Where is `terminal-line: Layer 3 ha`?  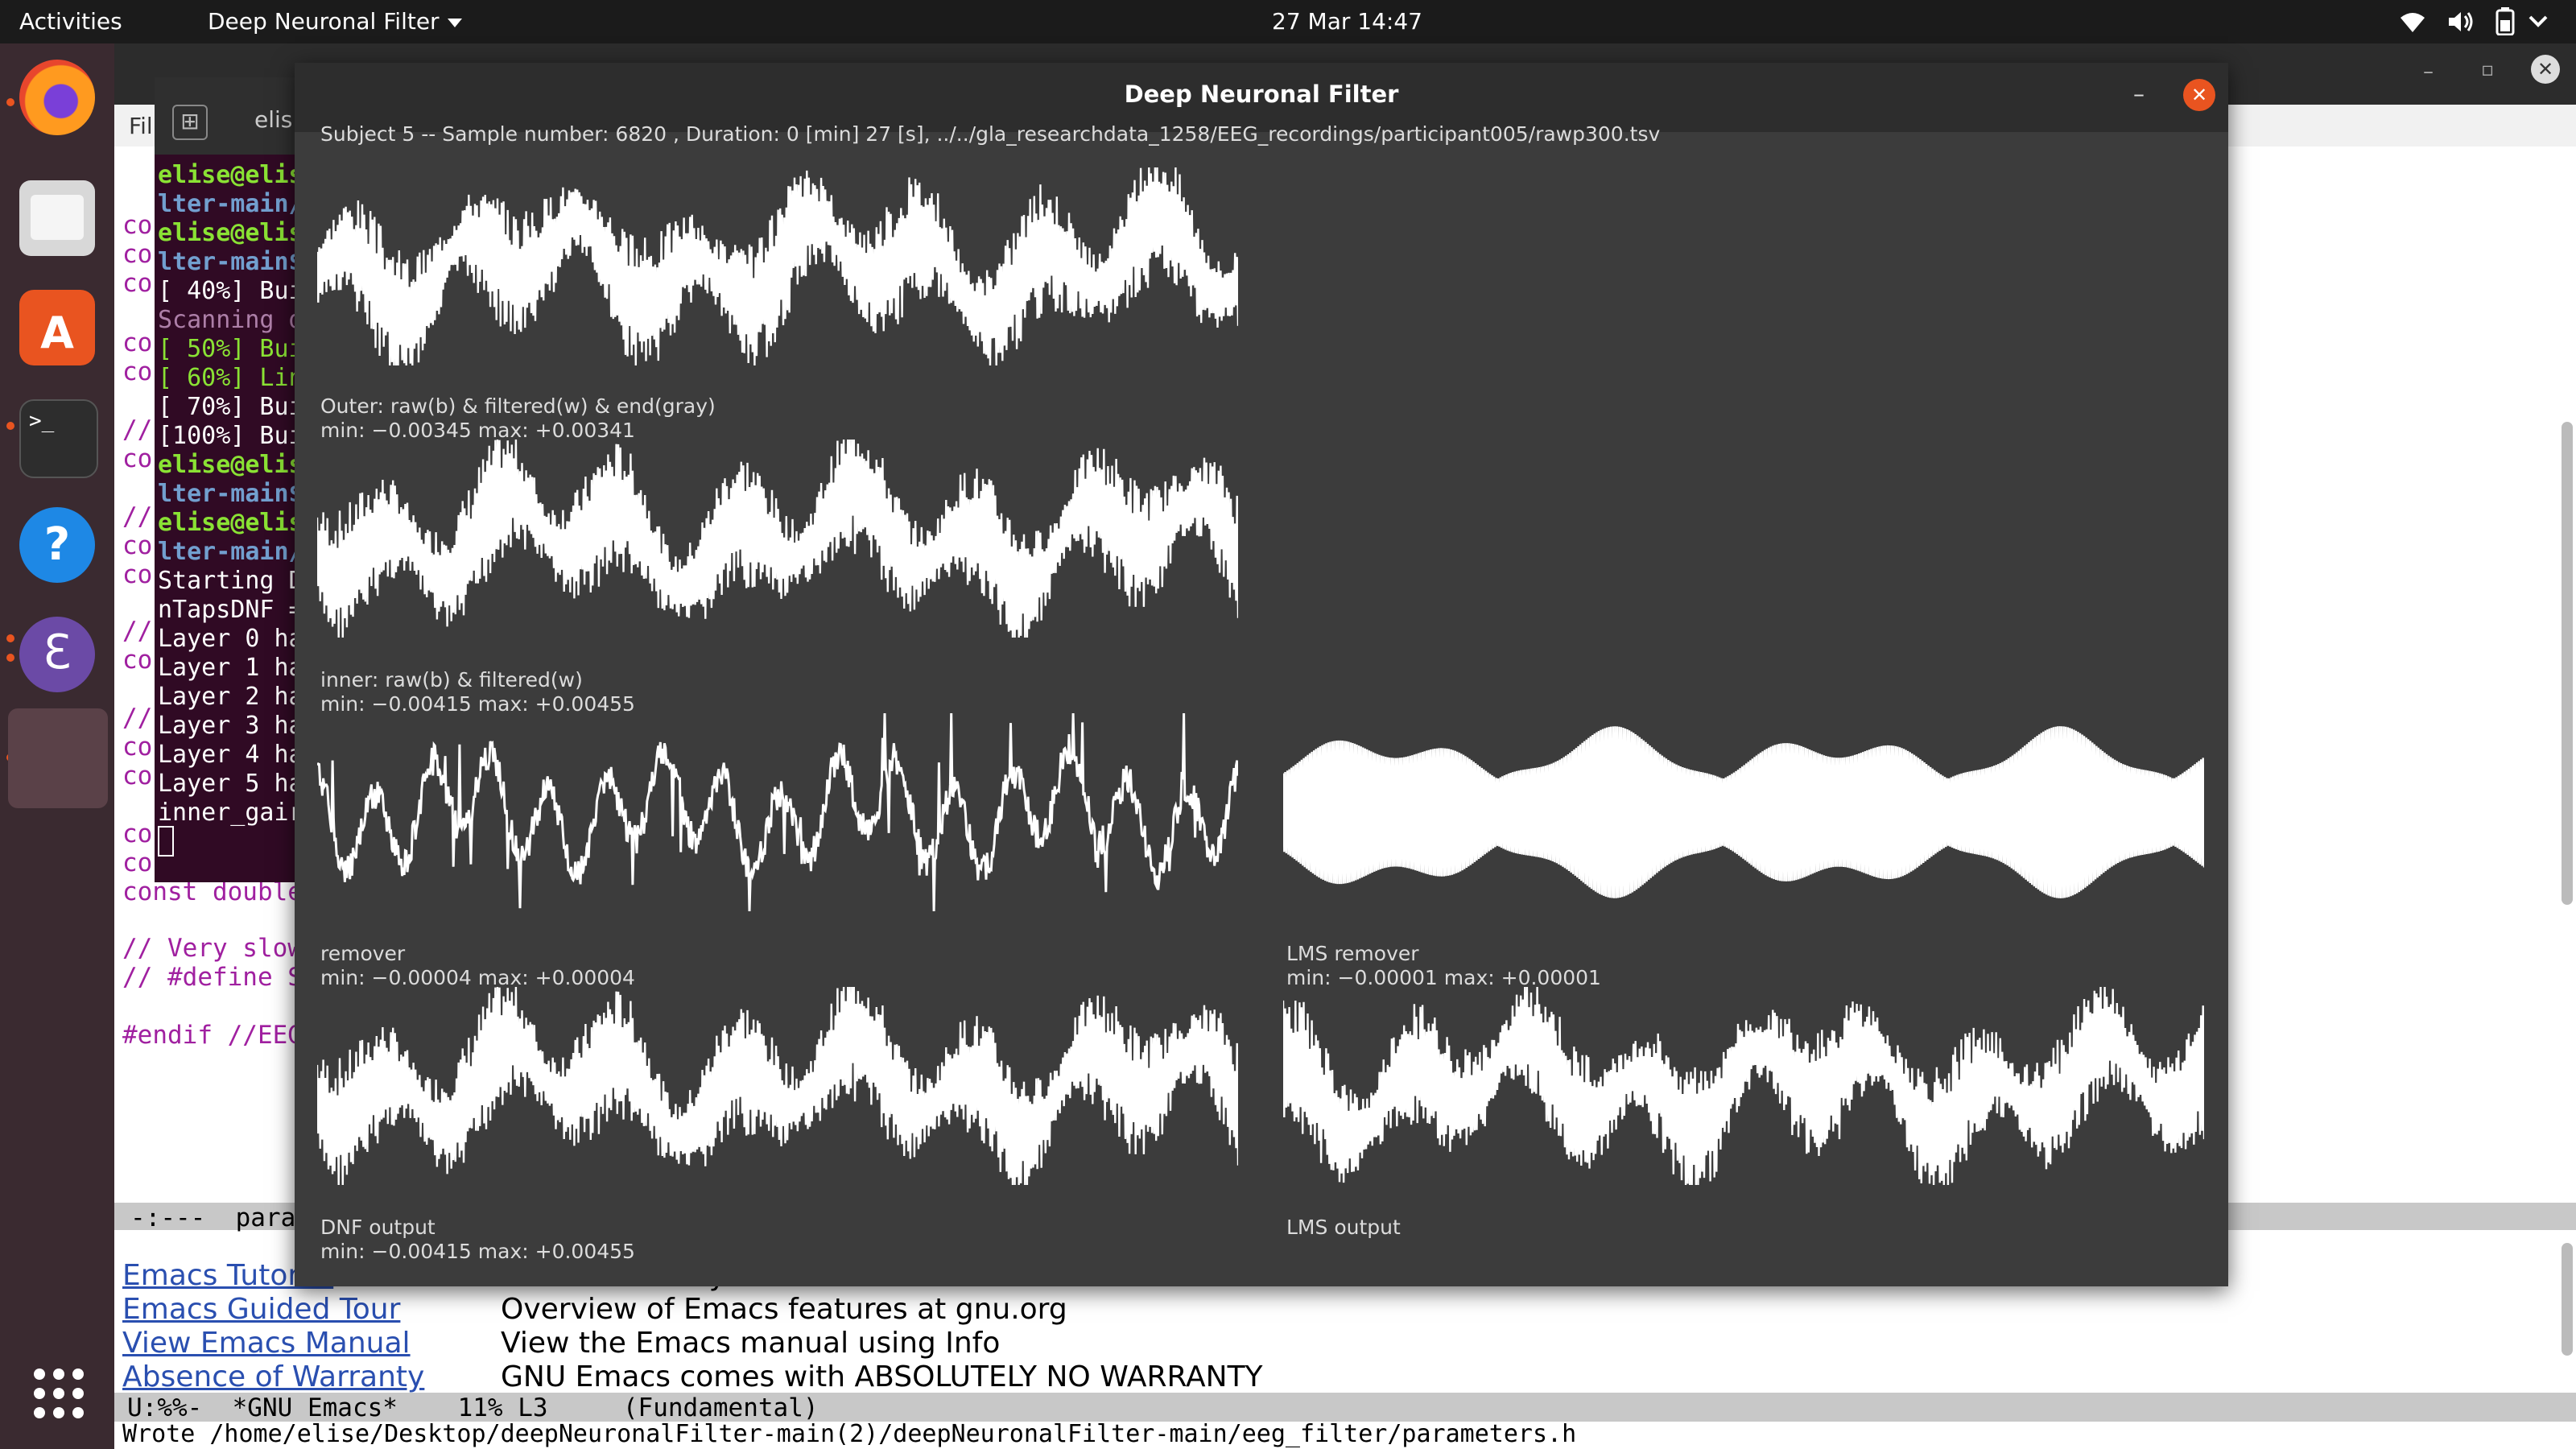 terminal-line: Layer 3 ha is located at coordinates (231, 726).